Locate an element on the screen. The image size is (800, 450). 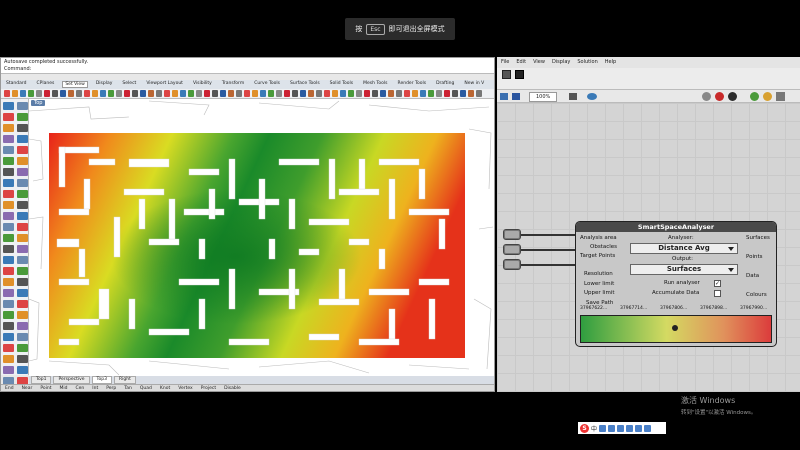
tab-select: Select is located at coordinates (129, 84).